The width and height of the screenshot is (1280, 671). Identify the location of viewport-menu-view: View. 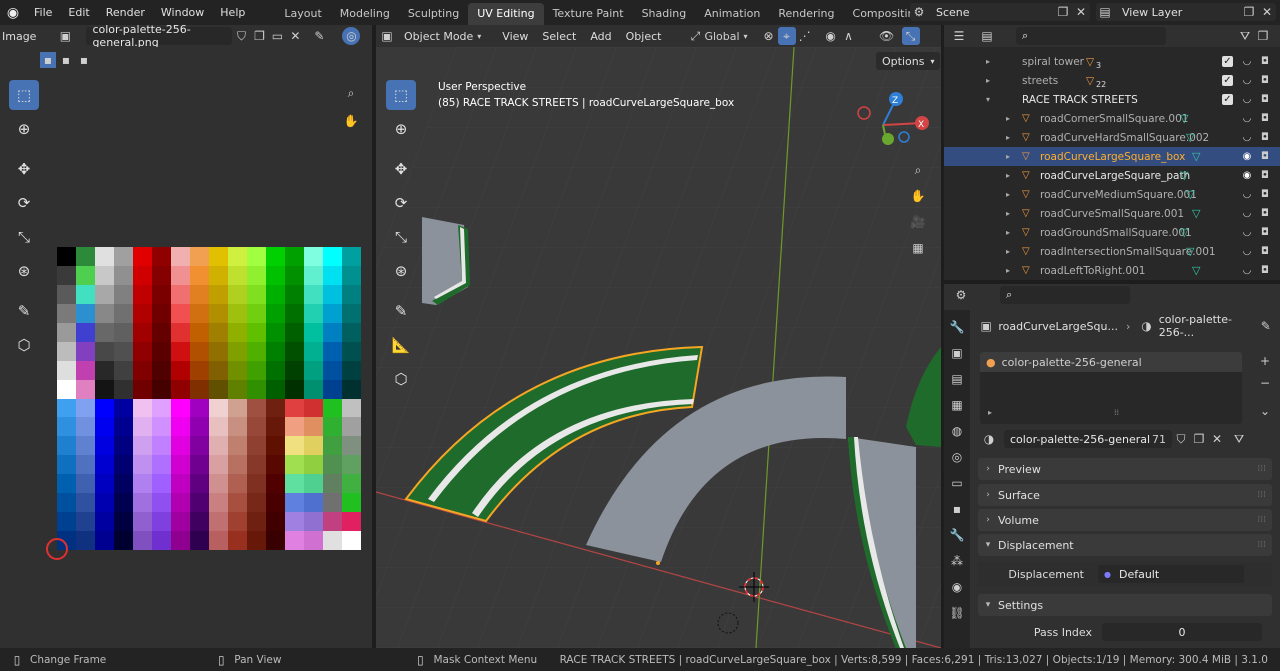
(515, 36).